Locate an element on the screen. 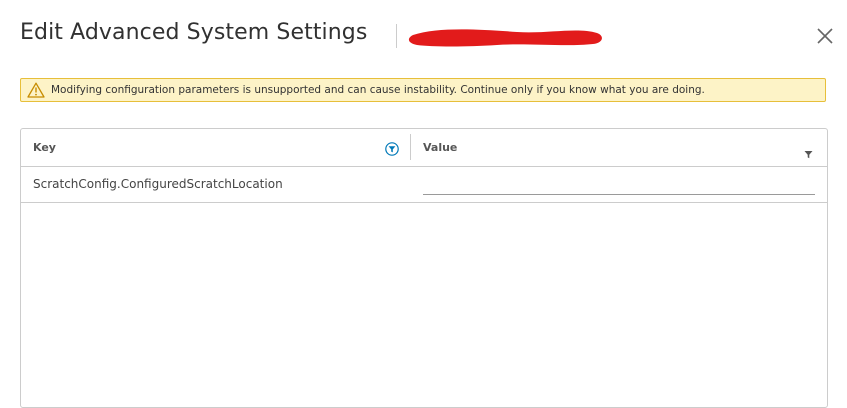 This screenshot has width=847, height=408. grid-header: Key Value is located at coordinates (424, 148).